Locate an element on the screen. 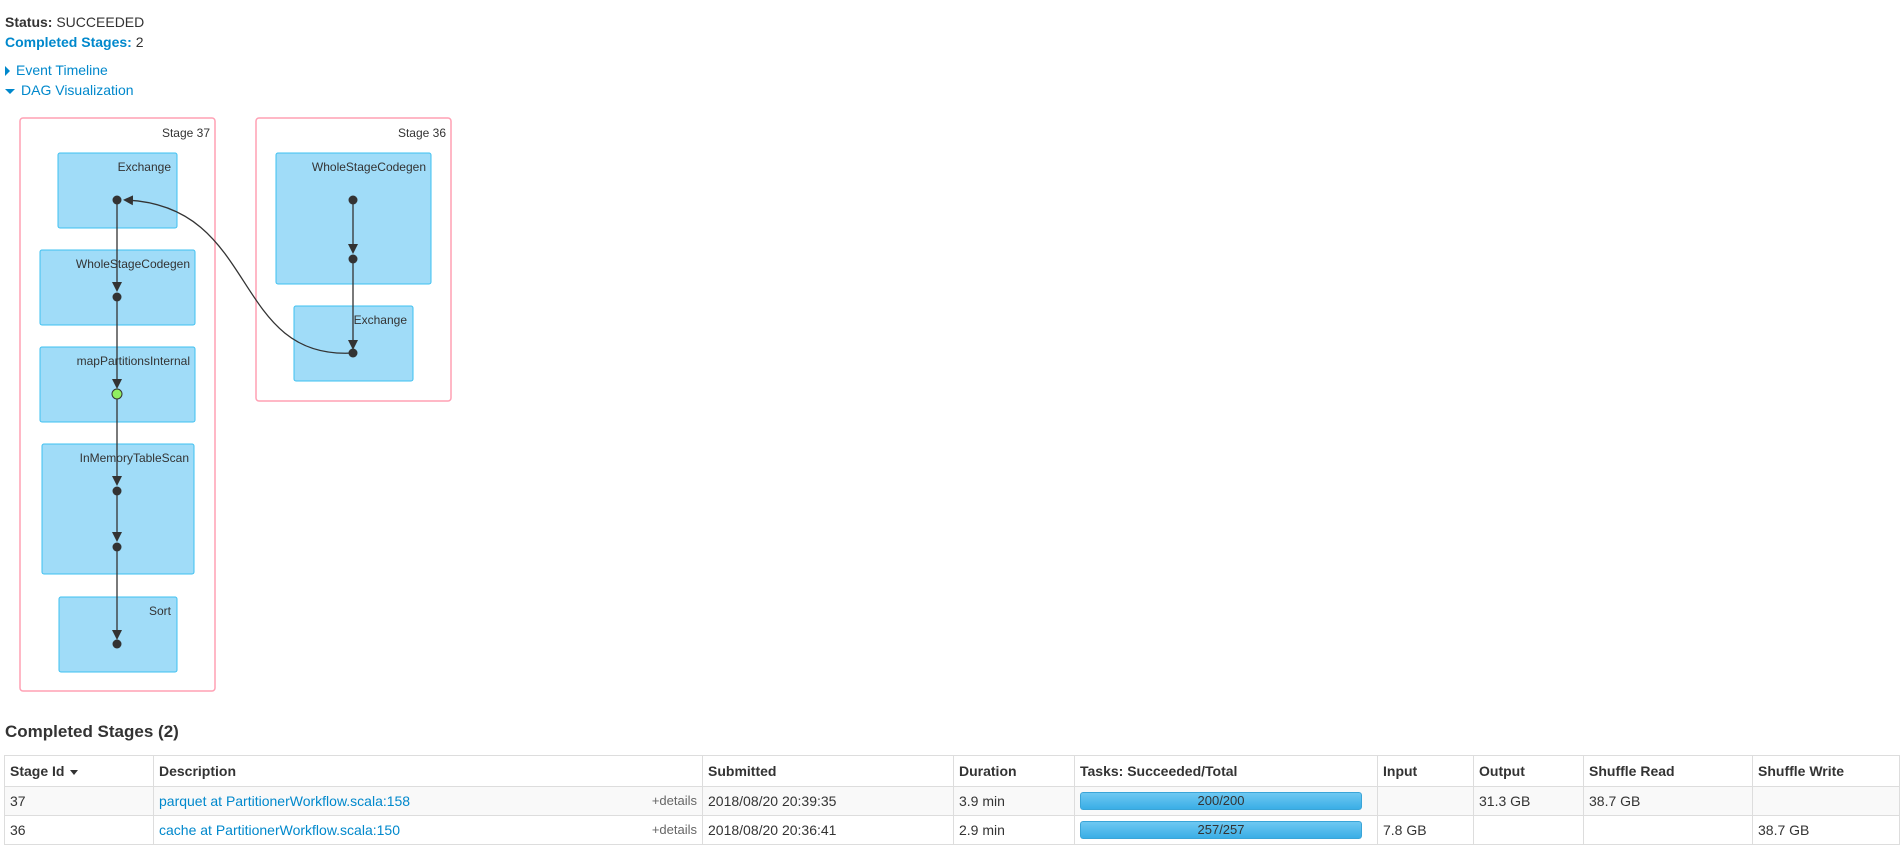 This screenshot has width=1904, height=868. progress-text: 257/257 is located at coordinates (1221, 829).